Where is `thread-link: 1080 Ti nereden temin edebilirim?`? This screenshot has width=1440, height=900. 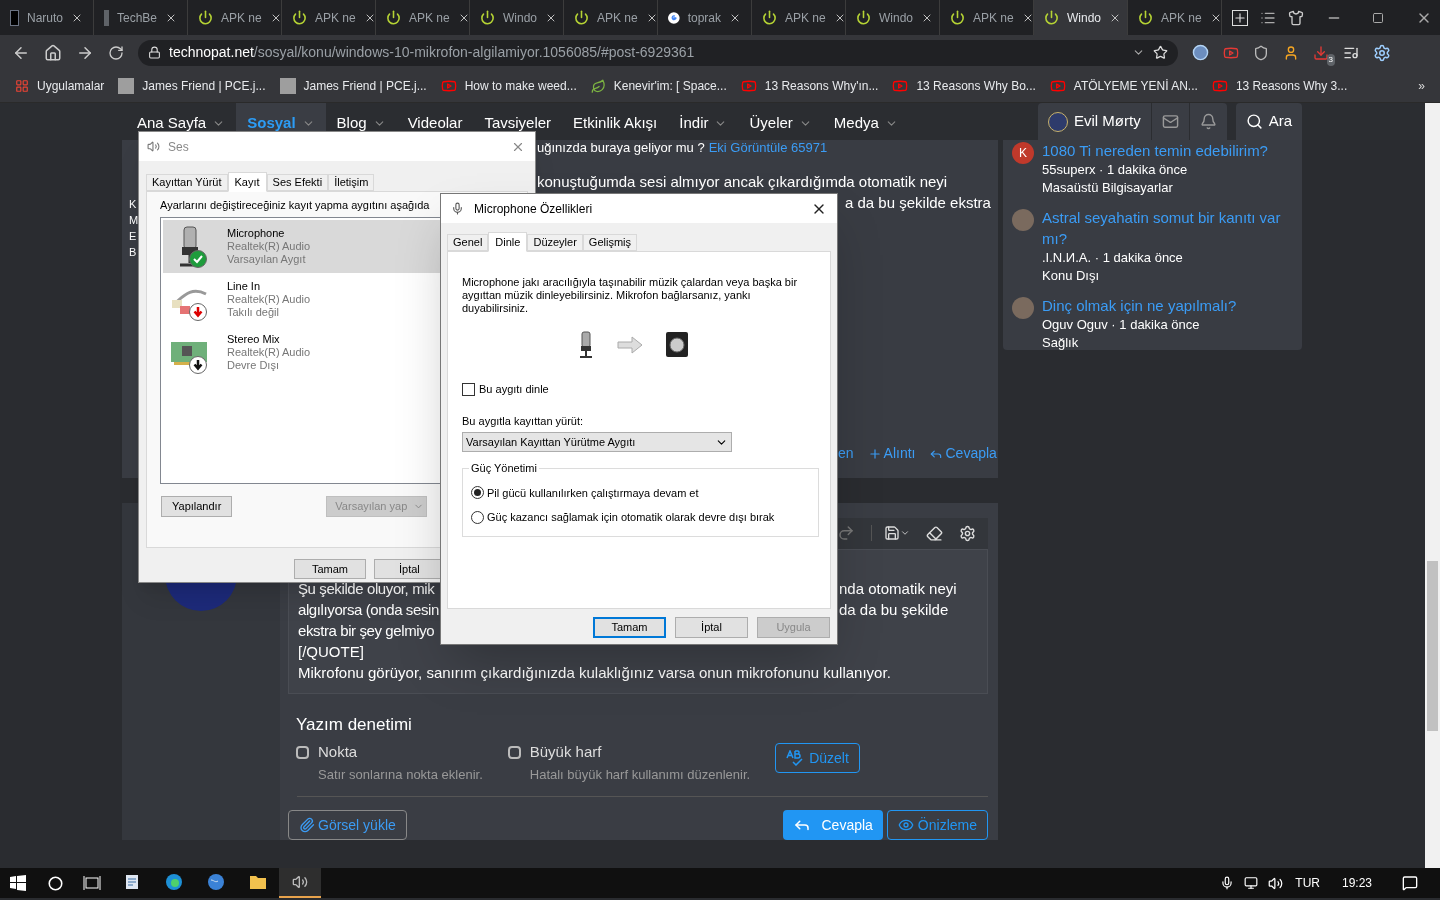
thread-link: 1080 Ti nereden temin edebilirim? is located at coordinates (1155, 150).